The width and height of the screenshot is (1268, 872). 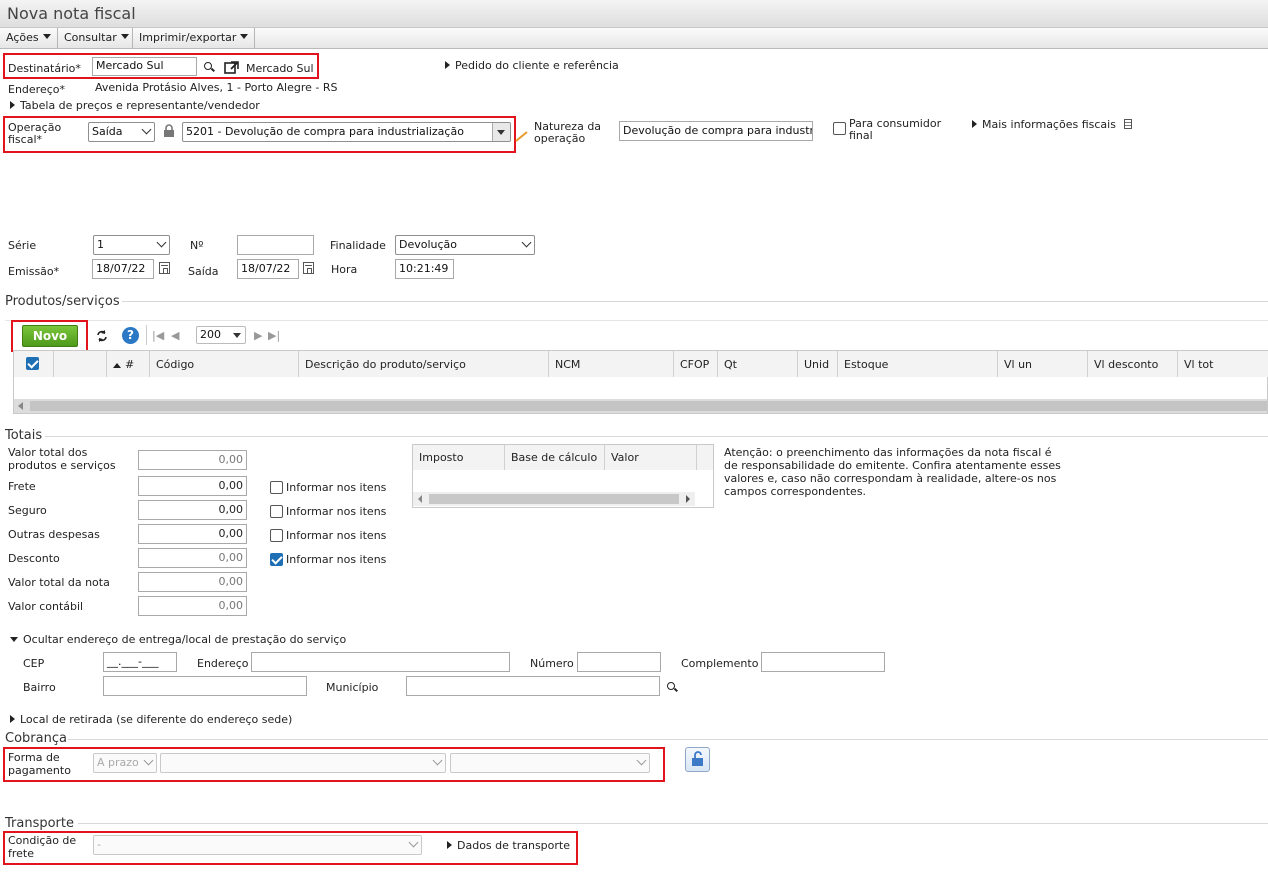 I want to click on grid-header-vl-un: Vl un, so click(x=1043, y=364).